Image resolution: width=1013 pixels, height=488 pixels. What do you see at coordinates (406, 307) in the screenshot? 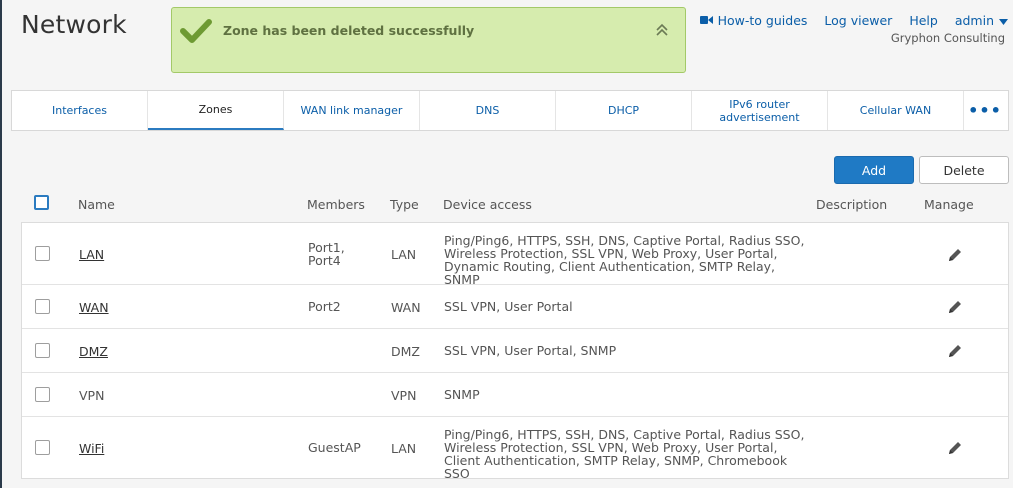
I see `zone-type: WAN` at bounding box center [406, 307].